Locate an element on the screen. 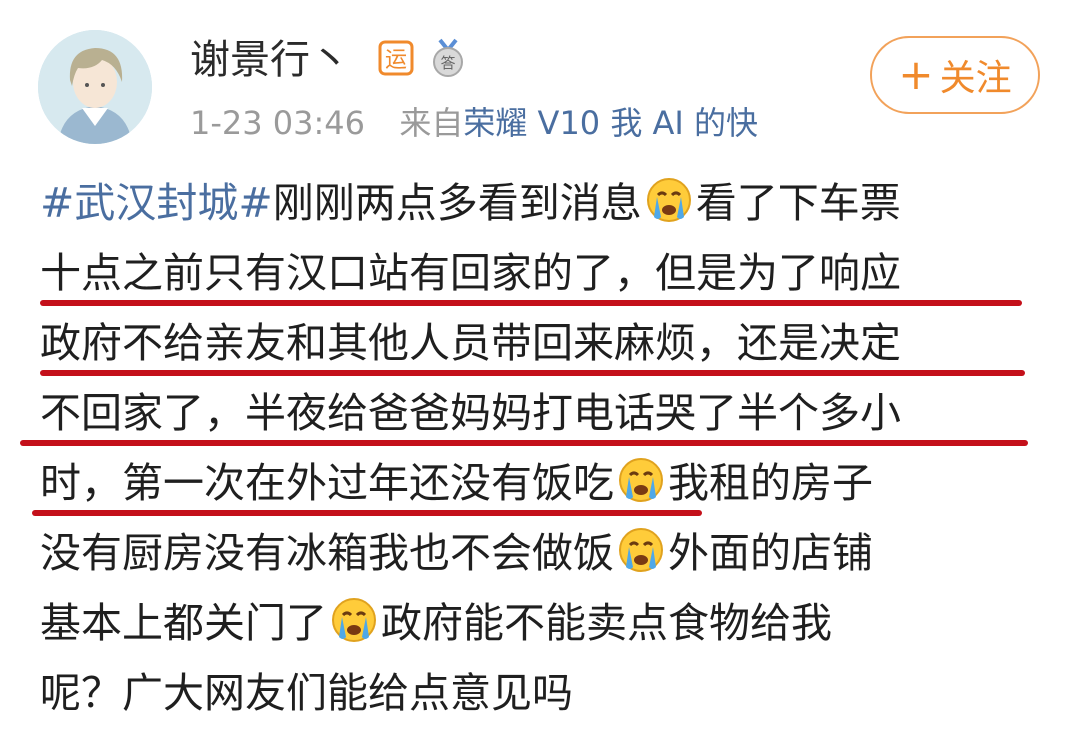  post-text: 时，第一次在外过年还没有饭吃 is located at coordinates (327, 483).